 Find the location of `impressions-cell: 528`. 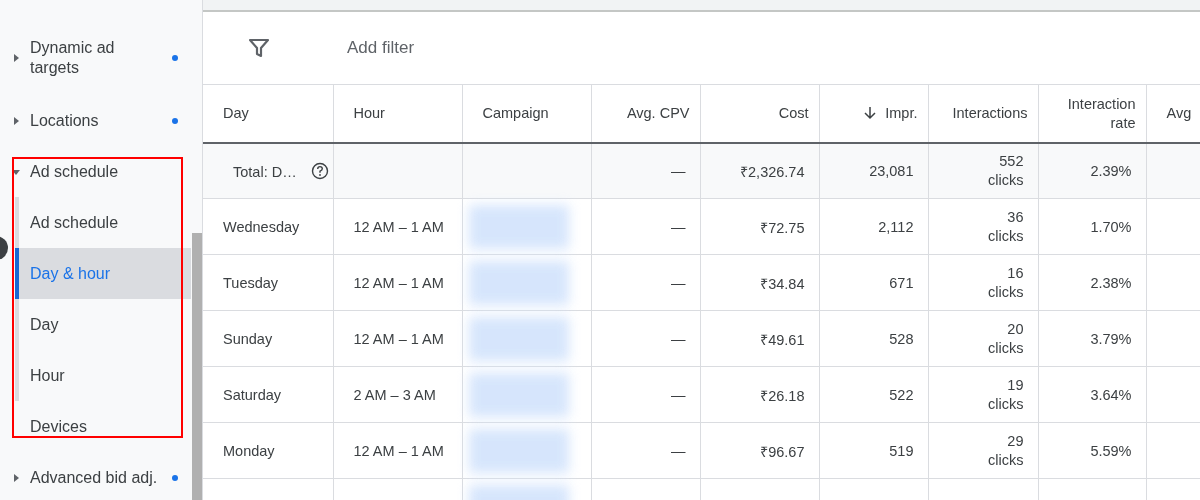

impressions-cell: 528 is located at coordinates (901, 338).